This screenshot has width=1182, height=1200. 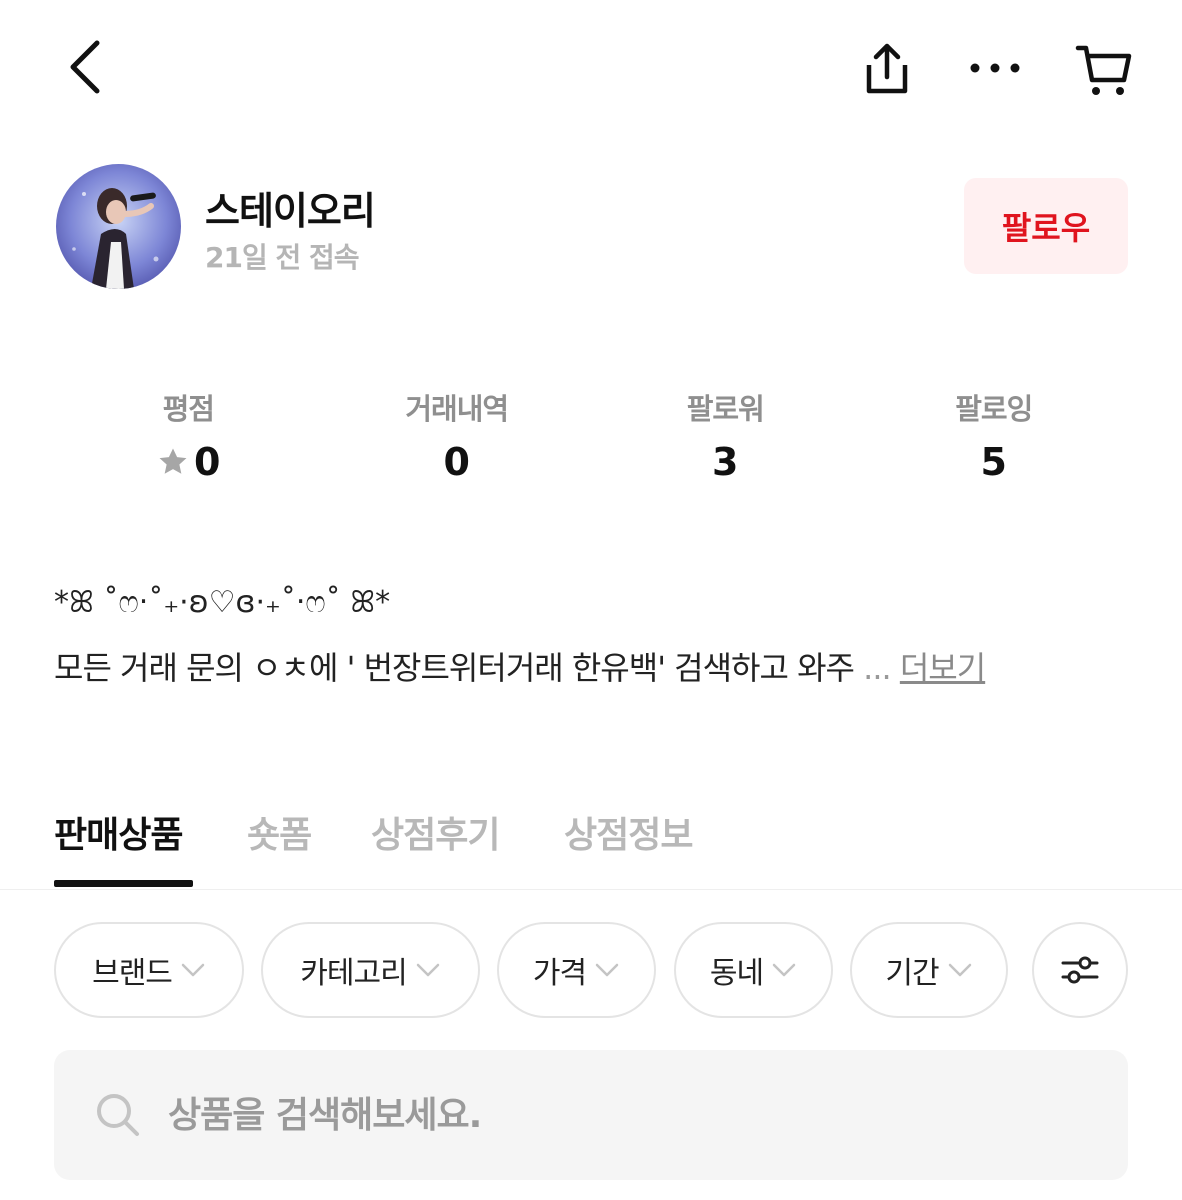 What do you see at coordinates (173, 461) in the screenshot?
I see `star-icon` at bounding box center [173, 461].